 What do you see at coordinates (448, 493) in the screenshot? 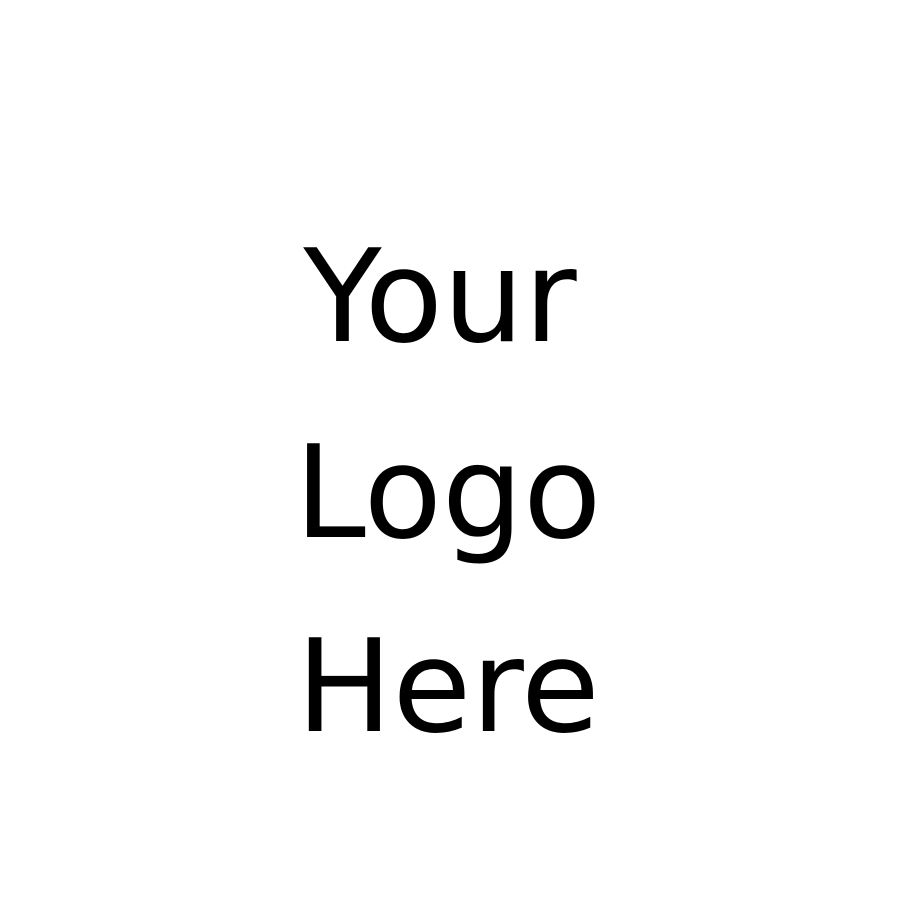
I see `logo-line-logo: Logo` at bounding box center [448, 493].